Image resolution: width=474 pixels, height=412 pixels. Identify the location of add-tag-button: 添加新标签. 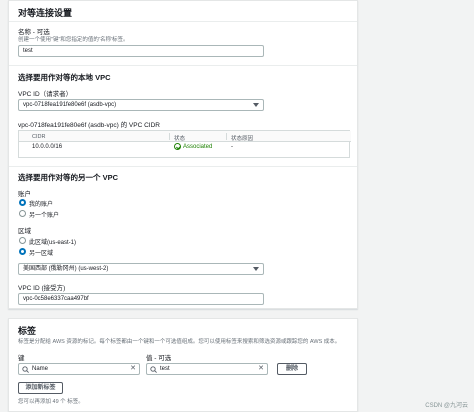
(40, 388).